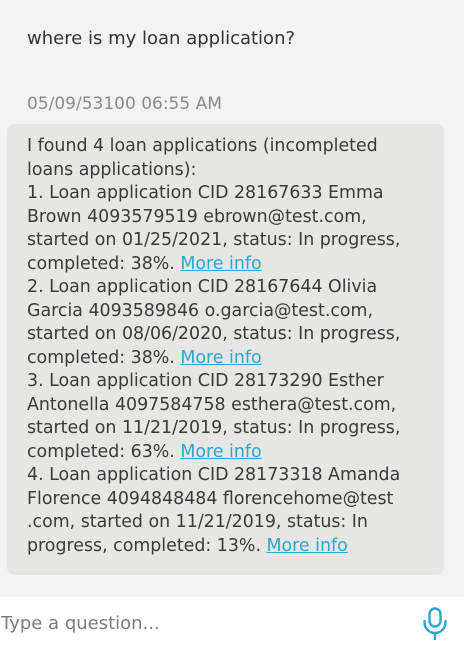  I want to click on application-4-text: .com, started on 11/21/2019, status: In, so click(197, 522).